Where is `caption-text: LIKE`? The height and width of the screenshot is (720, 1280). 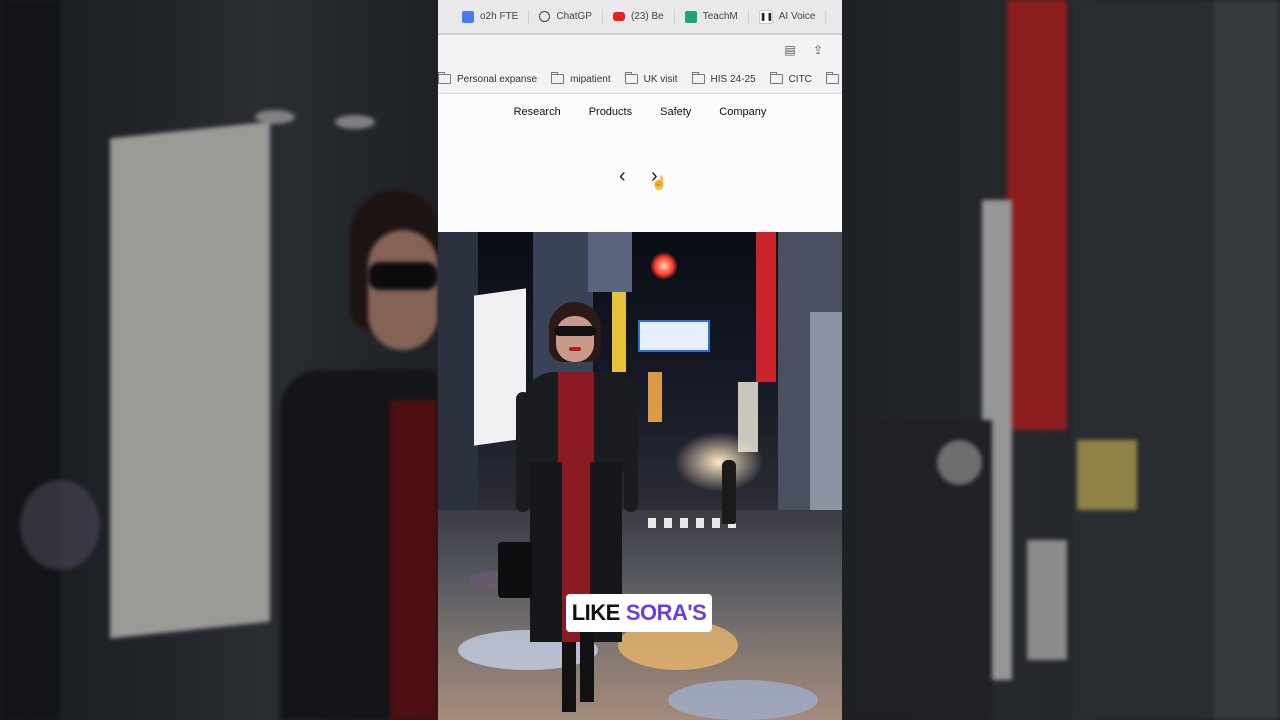
caption-text: LIKE is located at coordinates (596, 612).